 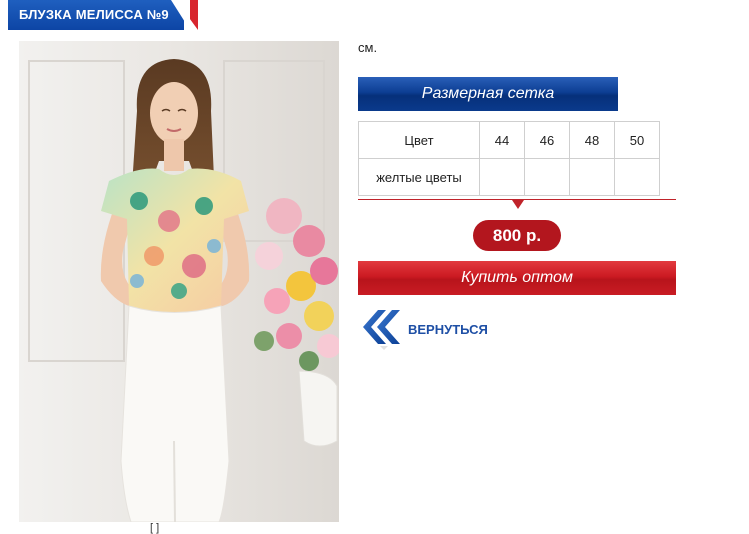 What do you see at coordinates (155, 528) in the screenshot?
I see `photo-caption-fragment: [ ]` at bounding box center [155, 528].